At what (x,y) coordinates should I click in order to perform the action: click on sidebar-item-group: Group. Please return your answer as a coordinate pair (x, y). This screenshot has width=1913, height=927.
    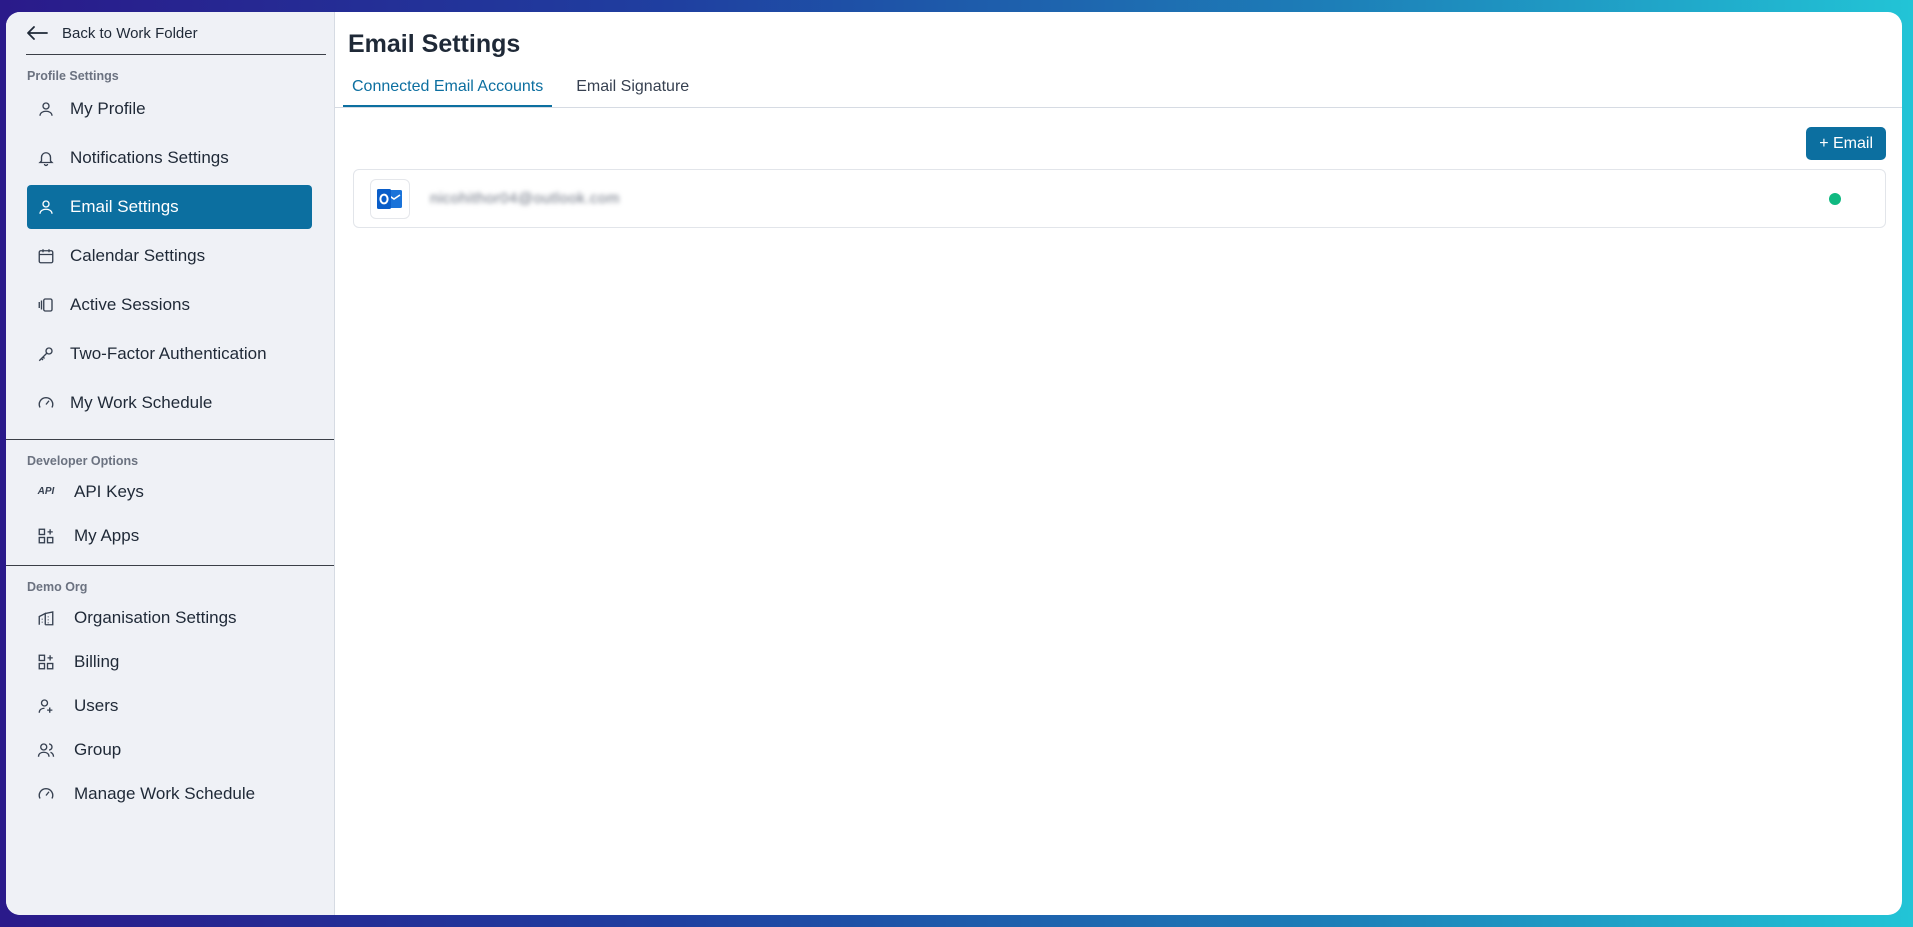
    Looking at the image, I should click on (169, 749).